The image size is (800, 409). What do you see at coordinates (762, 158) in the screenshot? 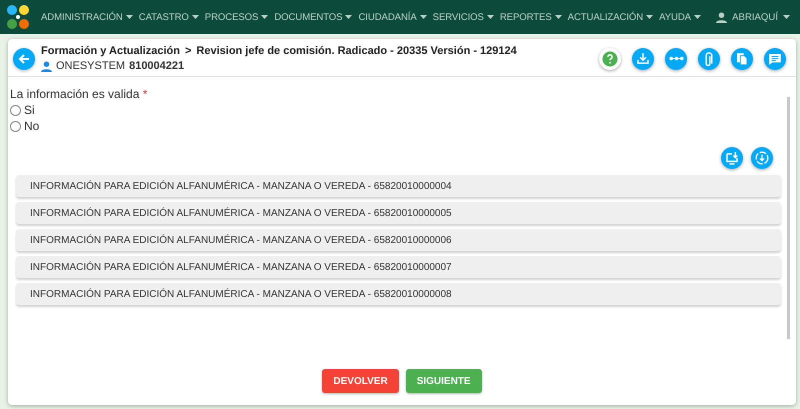
I see `circle-download-button` at bounding box center [762, 158].